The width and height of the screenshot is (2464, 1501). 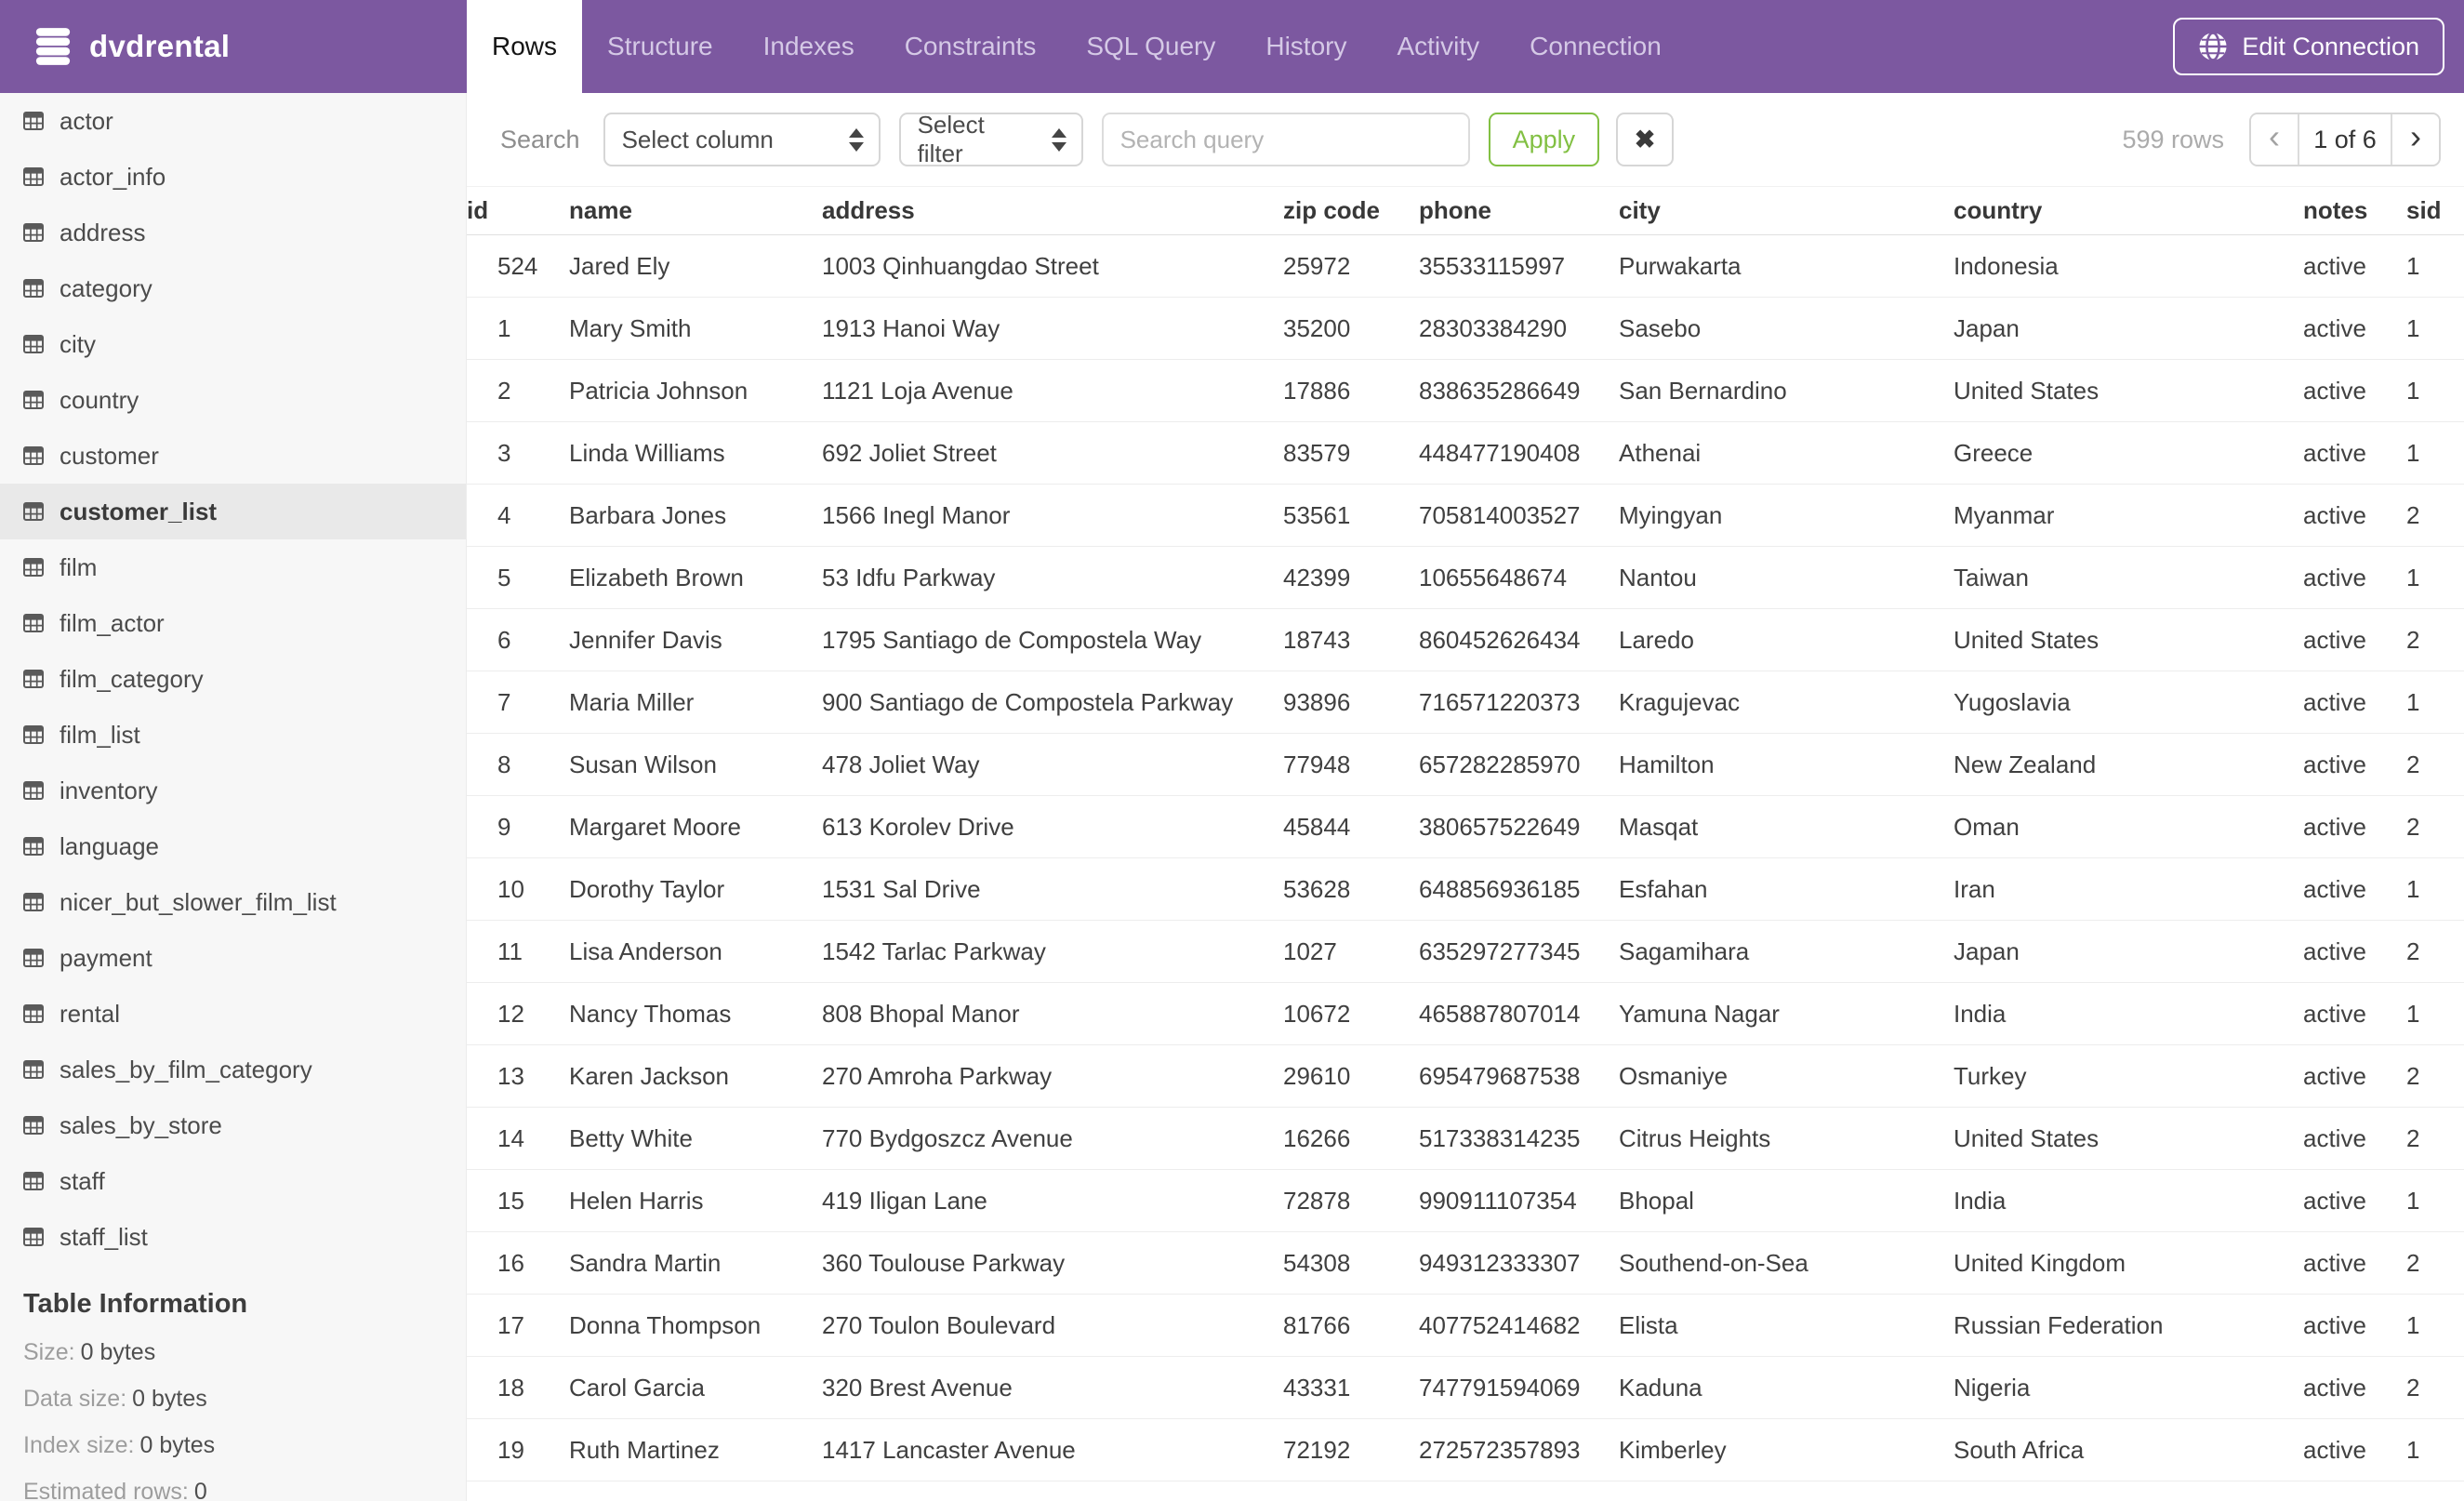 What do you see at coordinates (518, 702) in the screenshot?
I see `cell-id: 7` at bounding box center [518, 702].